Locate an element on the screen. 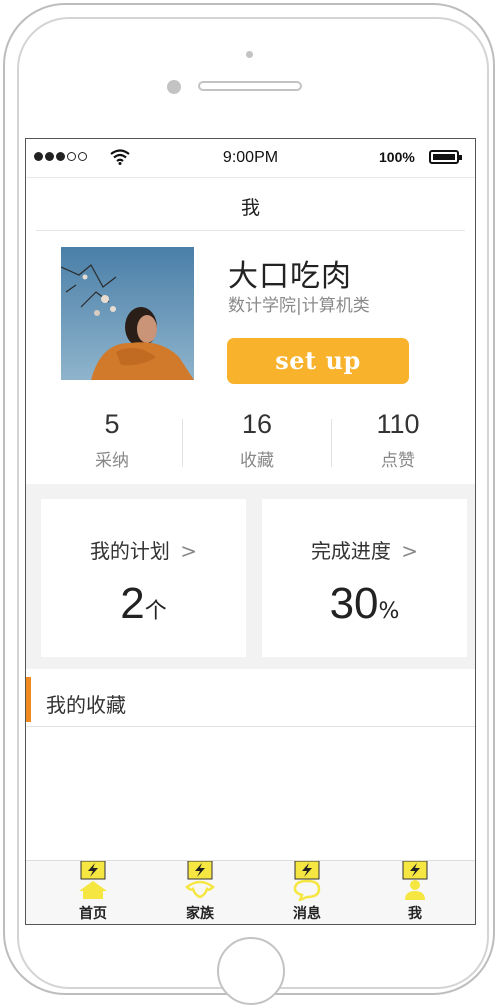  card-value-unit: 个 is located at coordinates (155, 611).